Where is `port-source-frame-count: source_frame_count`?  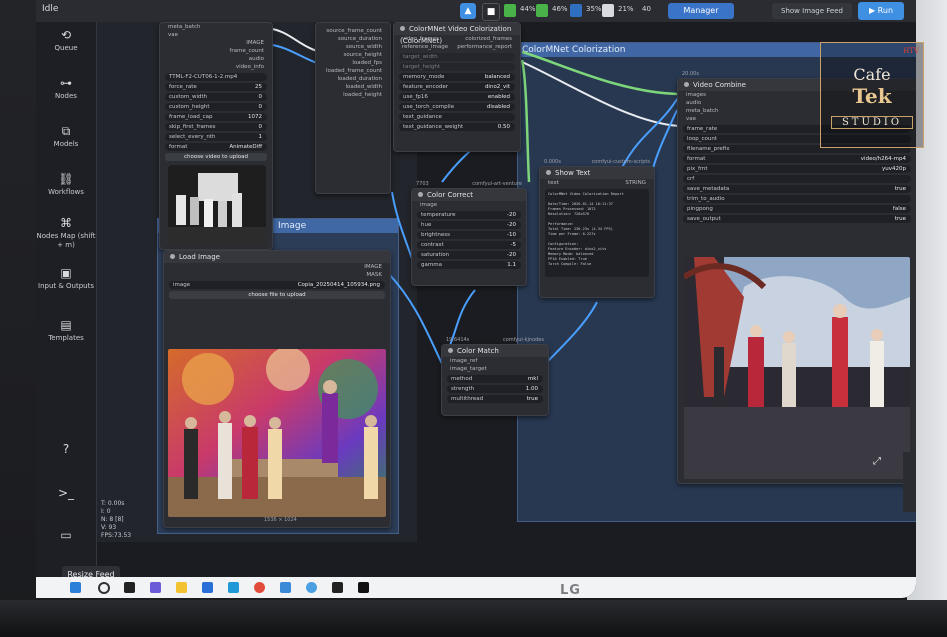
port-source-frame-count: source_frame_count is located at coordinates (353, 31).